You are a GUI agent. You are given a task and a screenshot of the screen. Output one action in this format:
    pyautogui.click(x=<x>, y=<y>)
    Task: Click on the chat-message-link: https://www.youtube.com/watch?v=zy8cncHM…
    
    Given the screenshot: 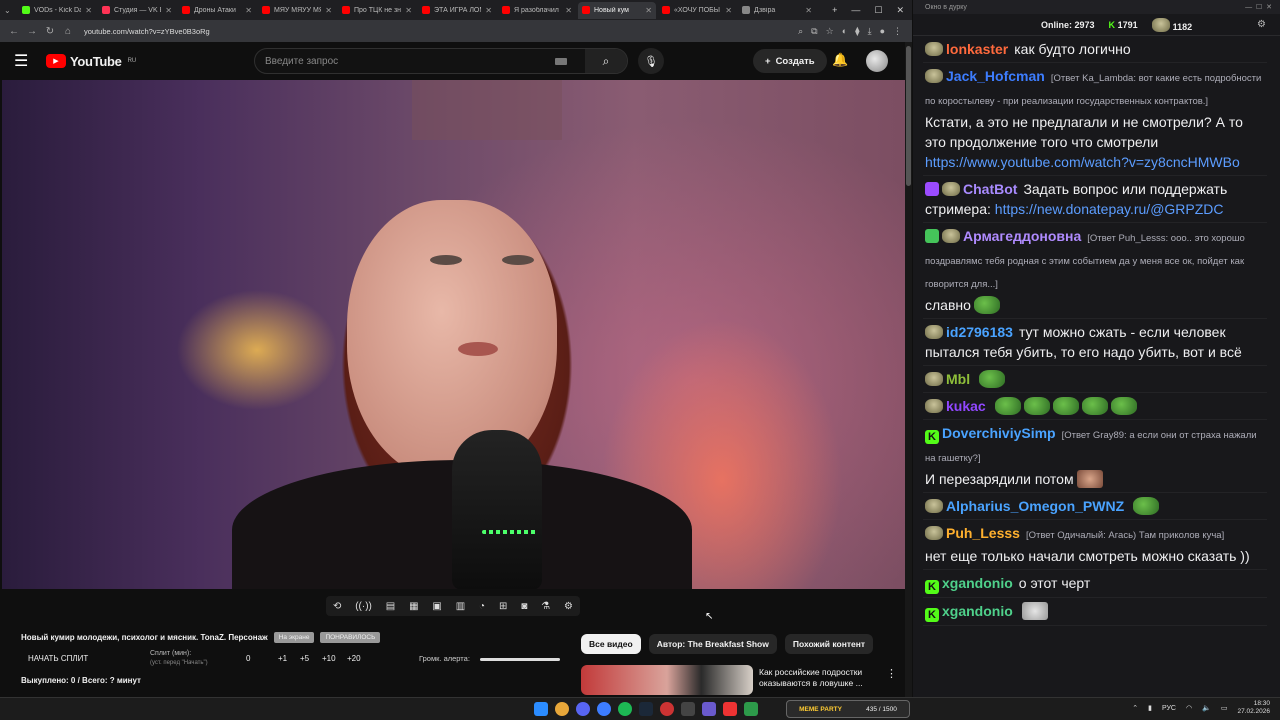 What is the action you would take?
    pyautogui.click(x=1082, y=162)
    